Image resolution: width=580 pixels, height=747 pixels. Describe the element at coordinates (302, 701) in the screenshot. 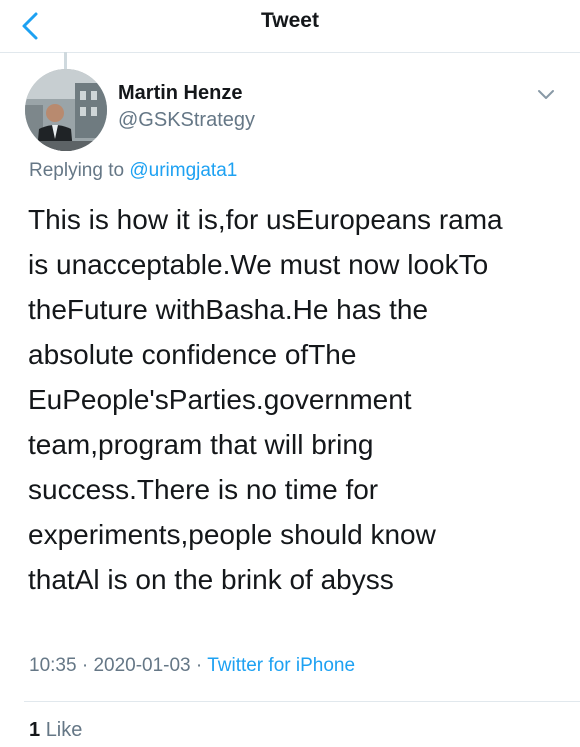

I see `divider` at that location.